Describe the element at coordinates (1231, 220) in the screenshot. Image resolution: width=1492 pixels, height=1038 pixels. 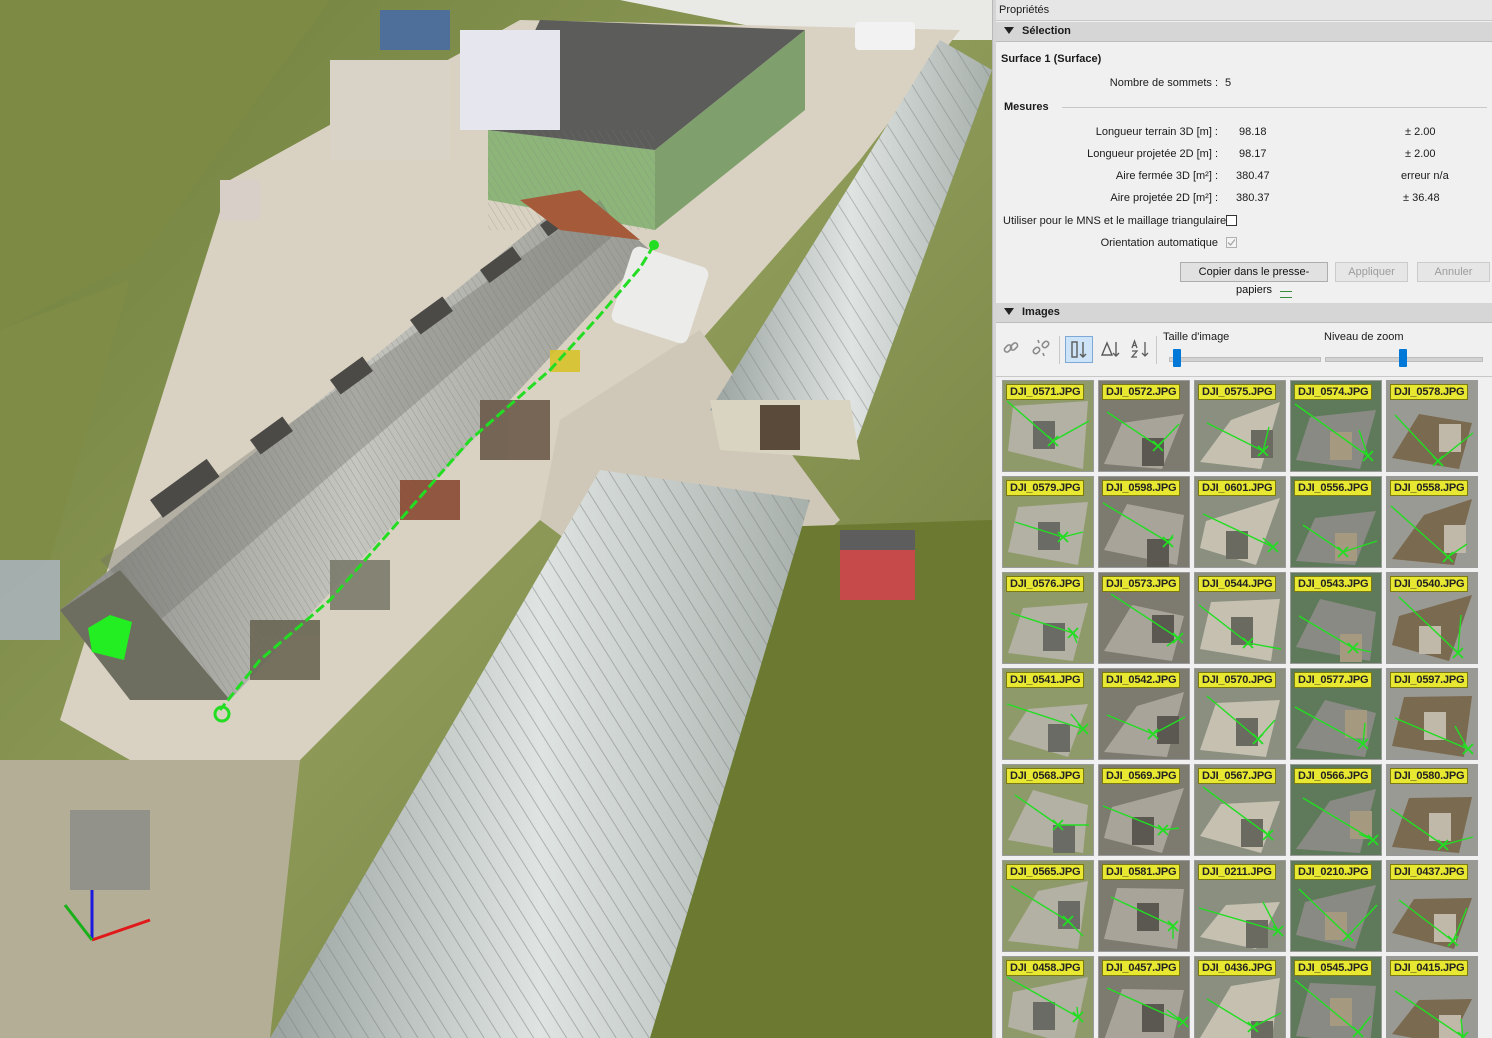
I see `use-mns-checkbox` at that location.